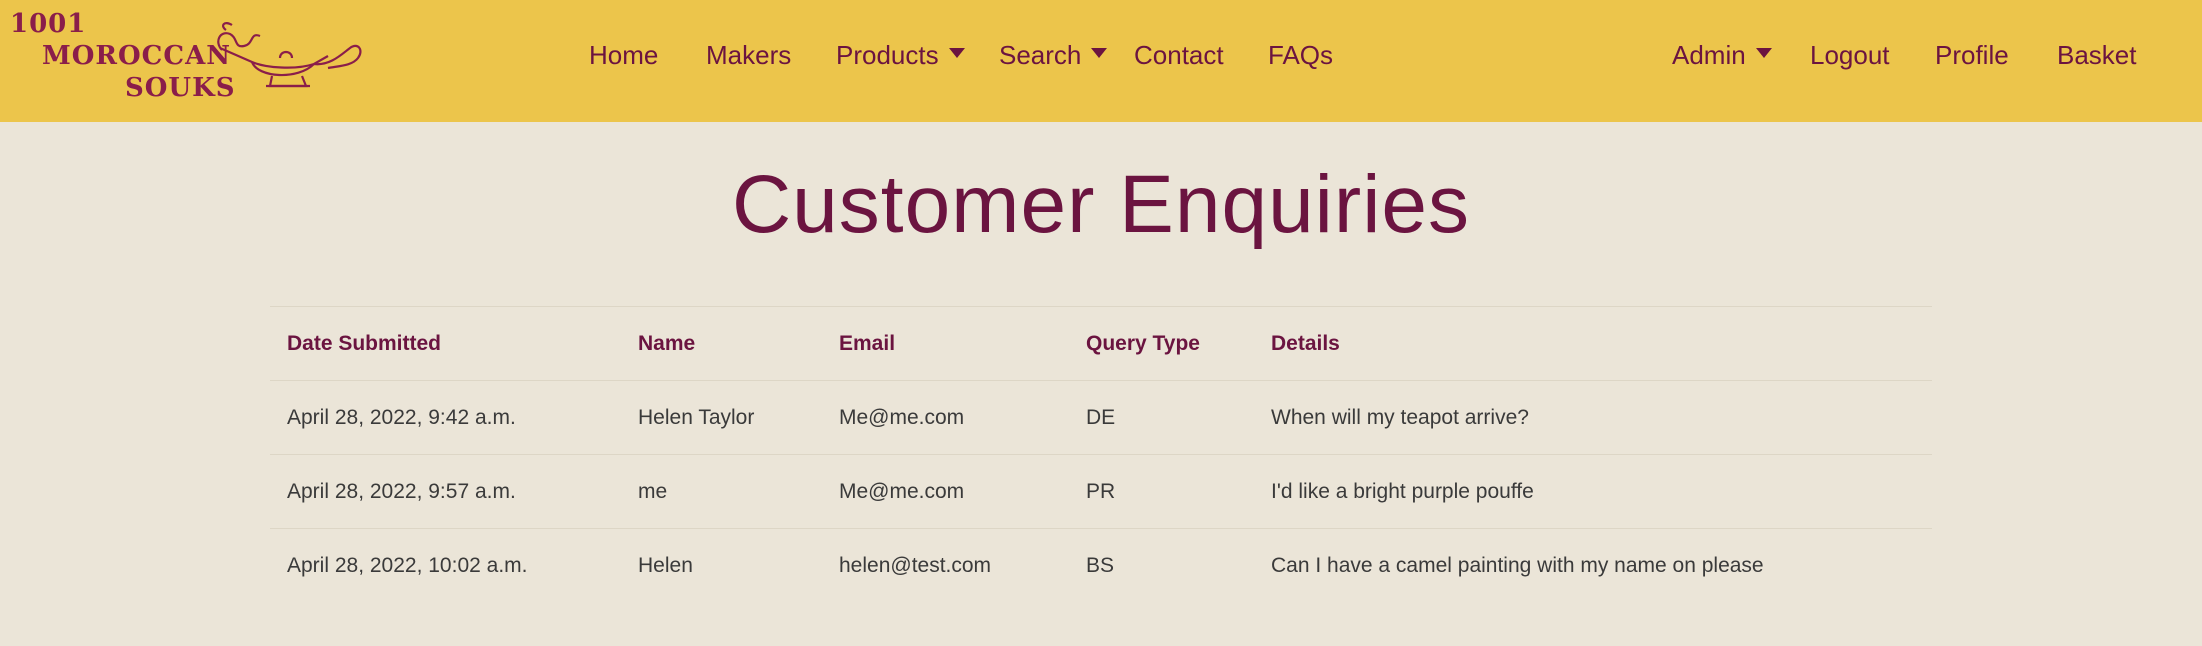 This screenshot has width=2202, height=646. Describe the element at coordinates (1101, 204) in the screenshot. I see `page-title: Customer Enquiries` at that location.